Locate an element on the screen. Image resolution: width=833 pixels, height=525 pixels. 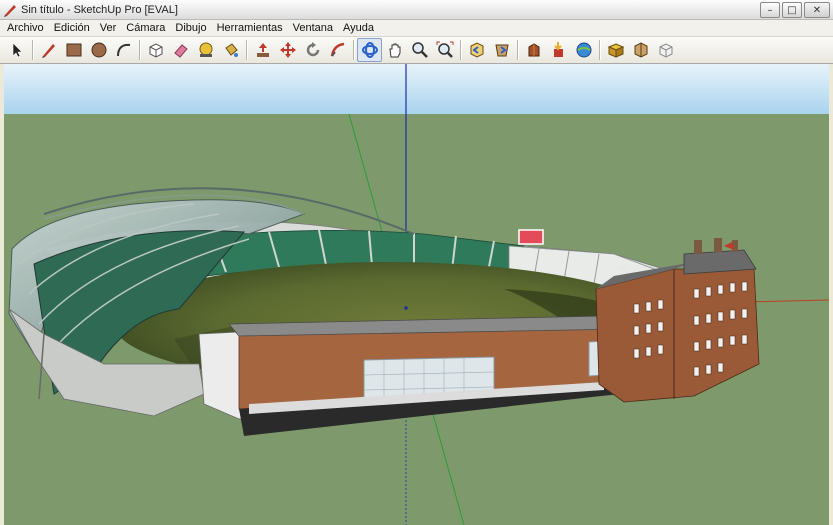
follow-me-tool-button is located at coordinates (337, 50).